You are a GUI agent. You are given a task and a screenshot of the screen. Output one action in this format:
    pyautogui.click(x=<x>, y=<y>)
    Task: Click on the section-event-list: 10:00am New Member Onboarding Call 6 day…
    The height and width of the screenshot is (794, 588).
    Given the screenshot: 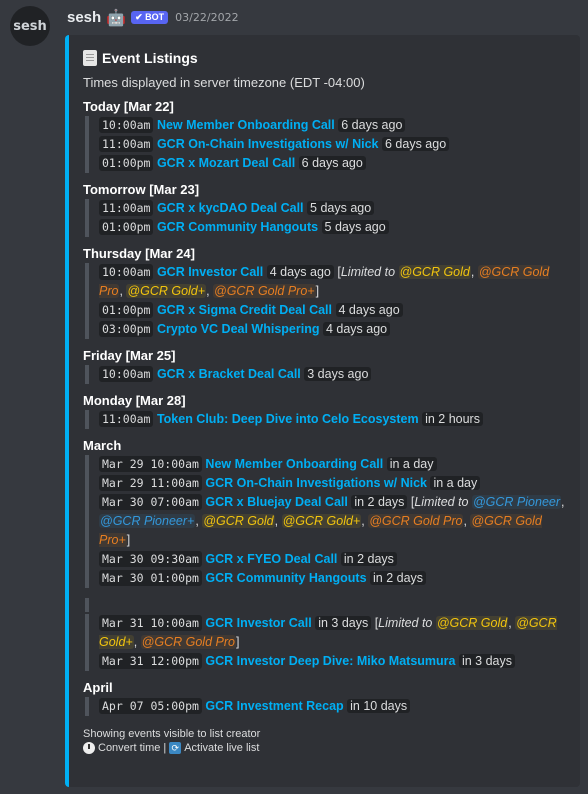 What is the action you would take?
    pyautogui.click(x=326, y=144)
    